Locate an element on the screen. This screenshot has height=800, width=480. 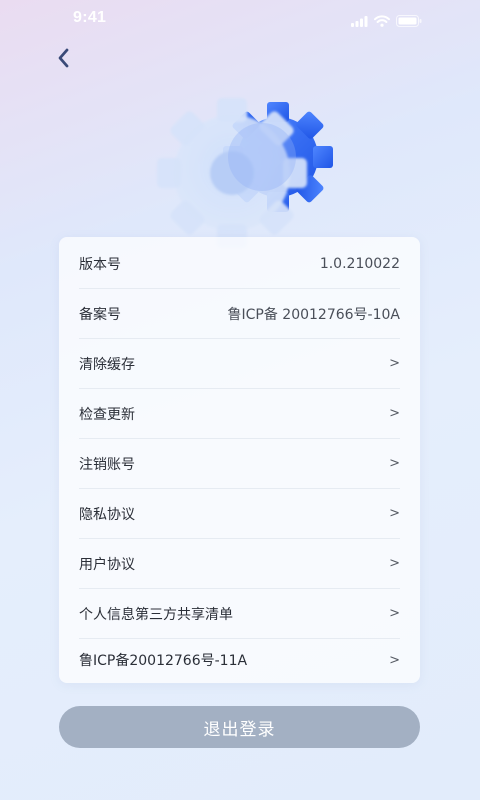
settings-row-icp-link: 鲁ICP备20012766号-11A > is located at coordinates (239, 660).